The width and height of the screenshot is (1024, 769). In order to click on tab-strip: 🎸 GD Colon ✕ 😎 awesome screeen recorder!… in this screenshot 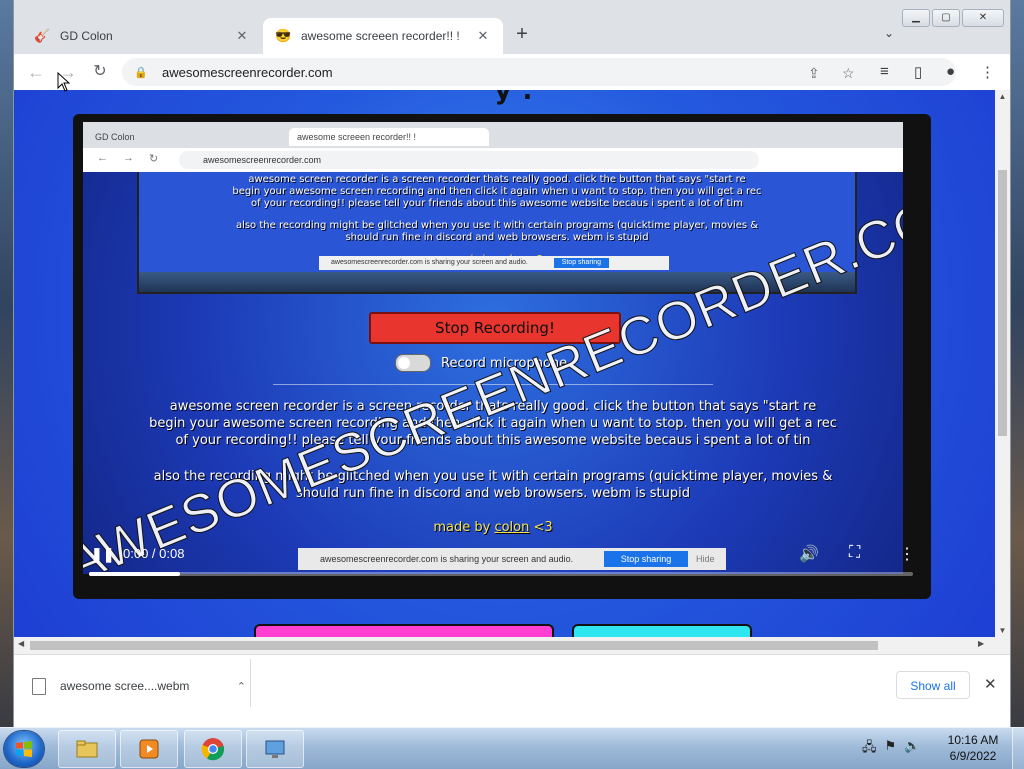, I will do `click(512, 27)`.